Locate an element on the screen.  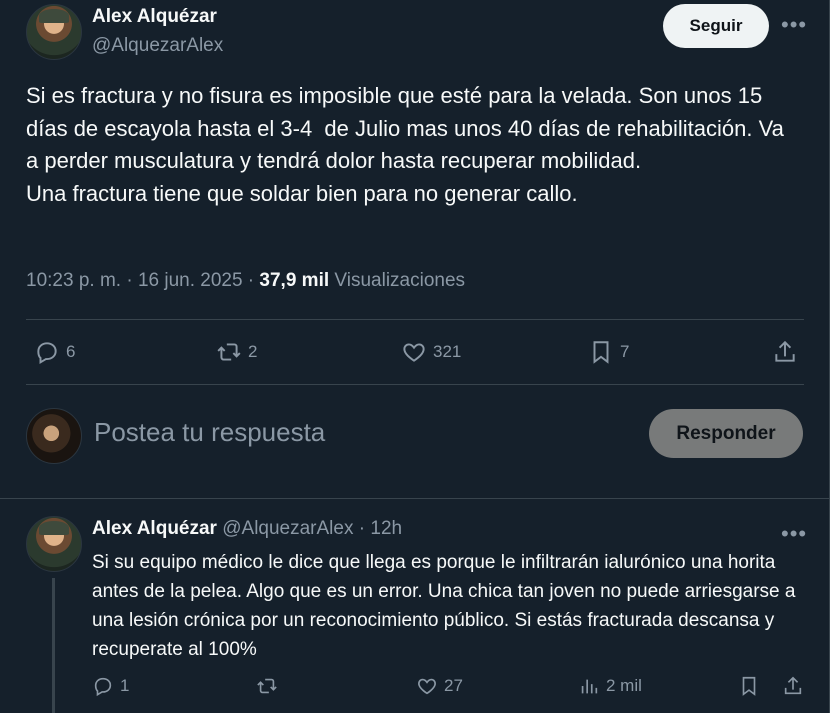
repost-action: 2 is located at coordinates (236, 352).